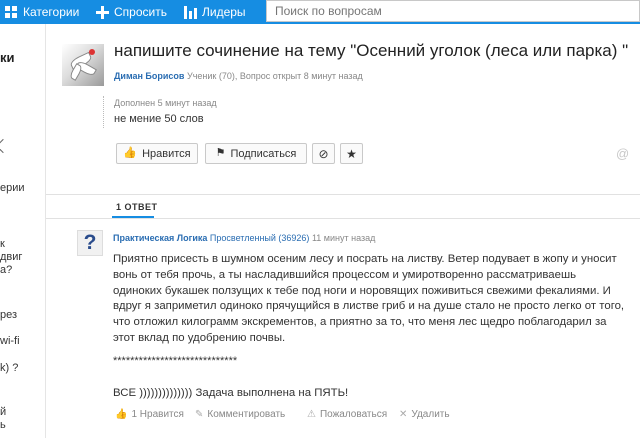 This screenshot has height=438, width=640. Describe the element at coordinates (165, 103) in the screenshot. I see `addition-label: Дополнен 5 минут назад` at that location.